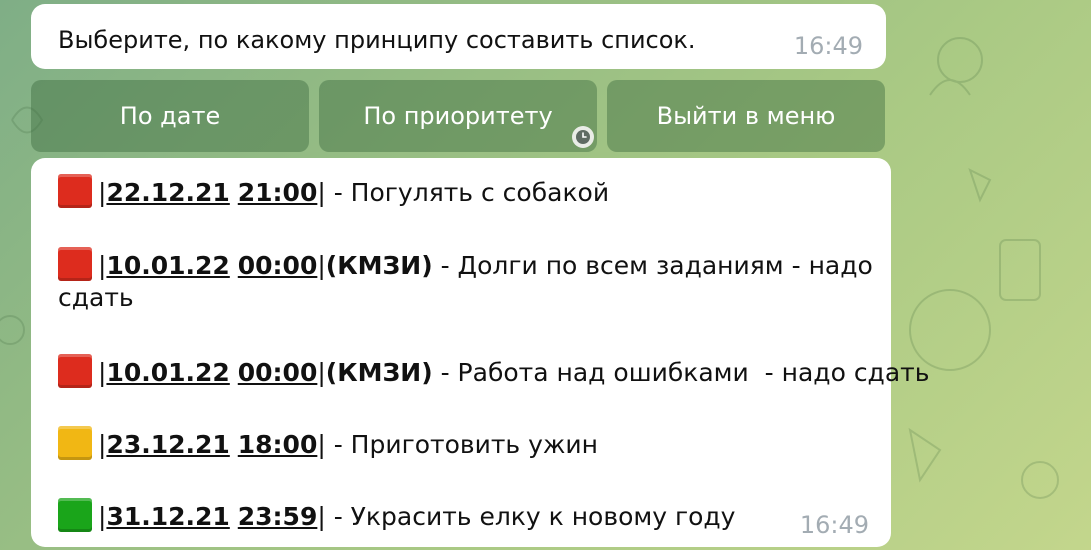 This screenshot has width=1091, height=550. What do you see at coordinates (828, 46) in the screenshot?
I see `prompt-message-time: 16:49` at bounding box center [828, 46].